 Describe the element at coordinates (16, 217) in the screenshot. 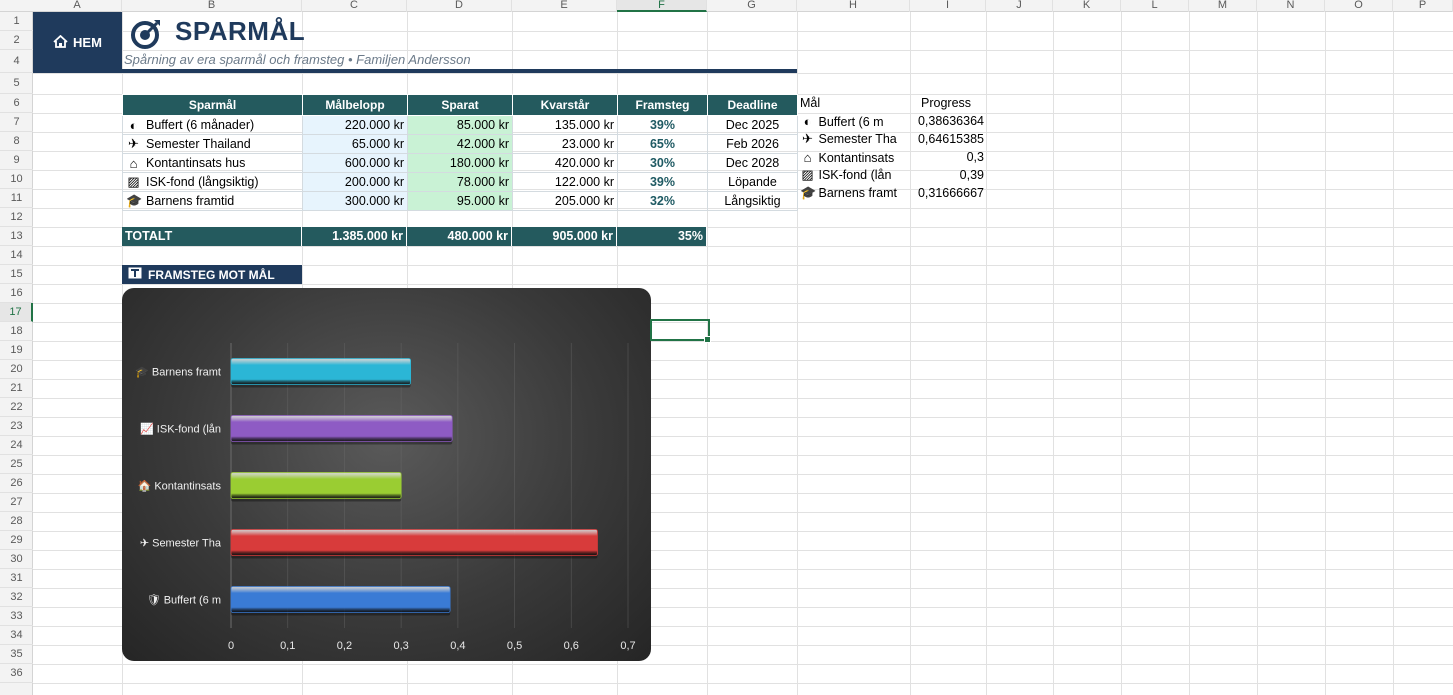

I see `row-header-12: 12` at that location.